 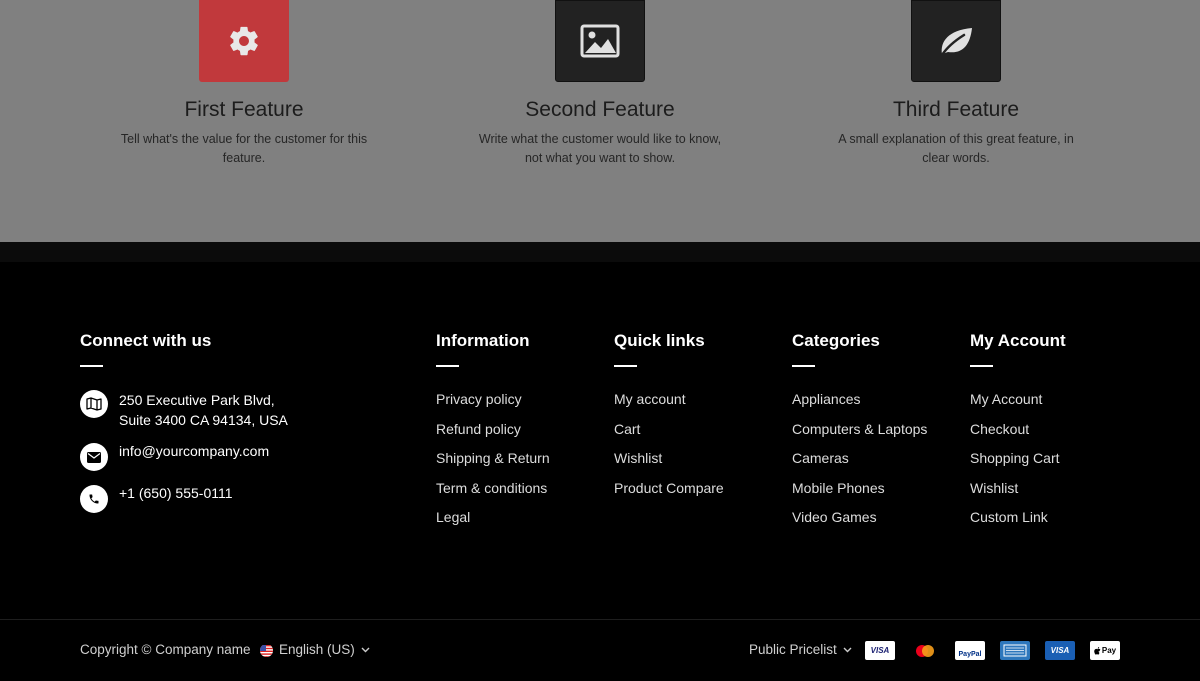 What do you see at coordinates (94, 499) in the screenshot?
I see `phone-icon` at bounding box center [94, 499].